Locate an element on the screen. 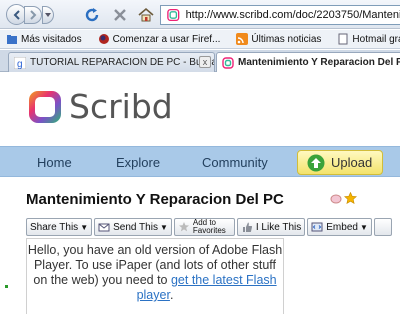 The image size is (400, 314). bookmark-label: Últimas noticias is located at coordinates (286, 39).